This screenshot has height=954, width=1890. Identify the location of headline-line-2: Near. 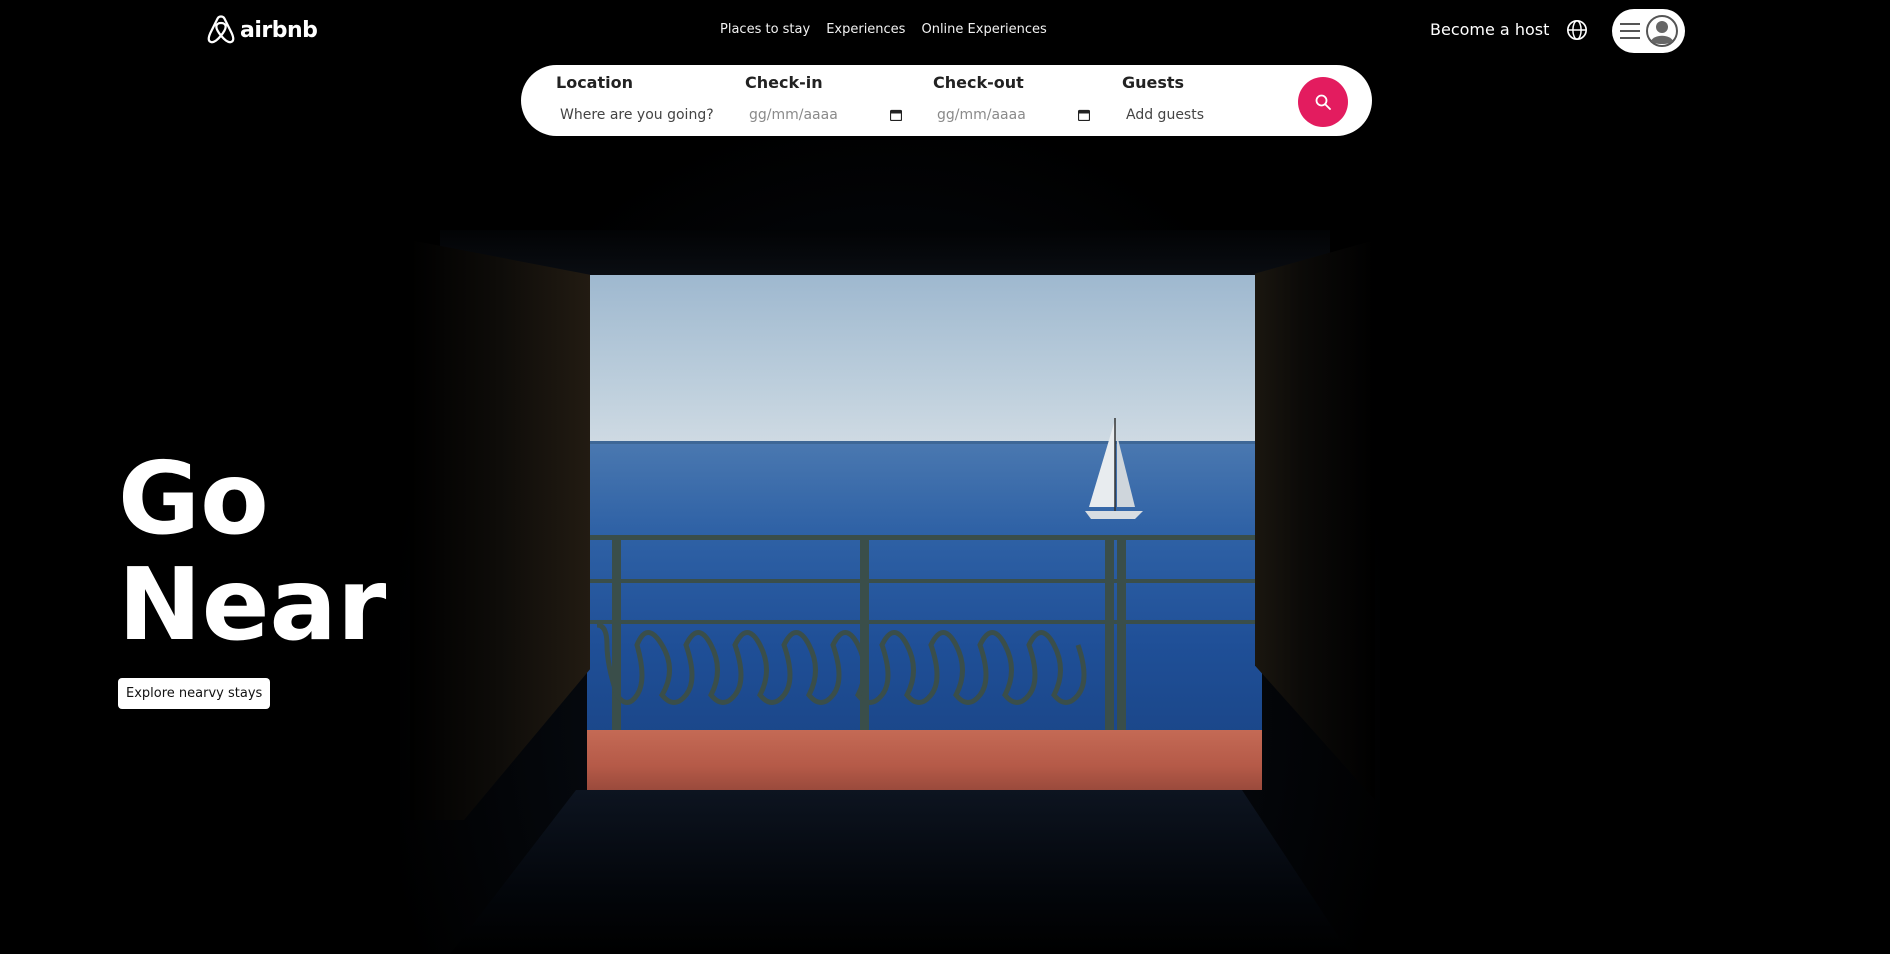
(252, 604).